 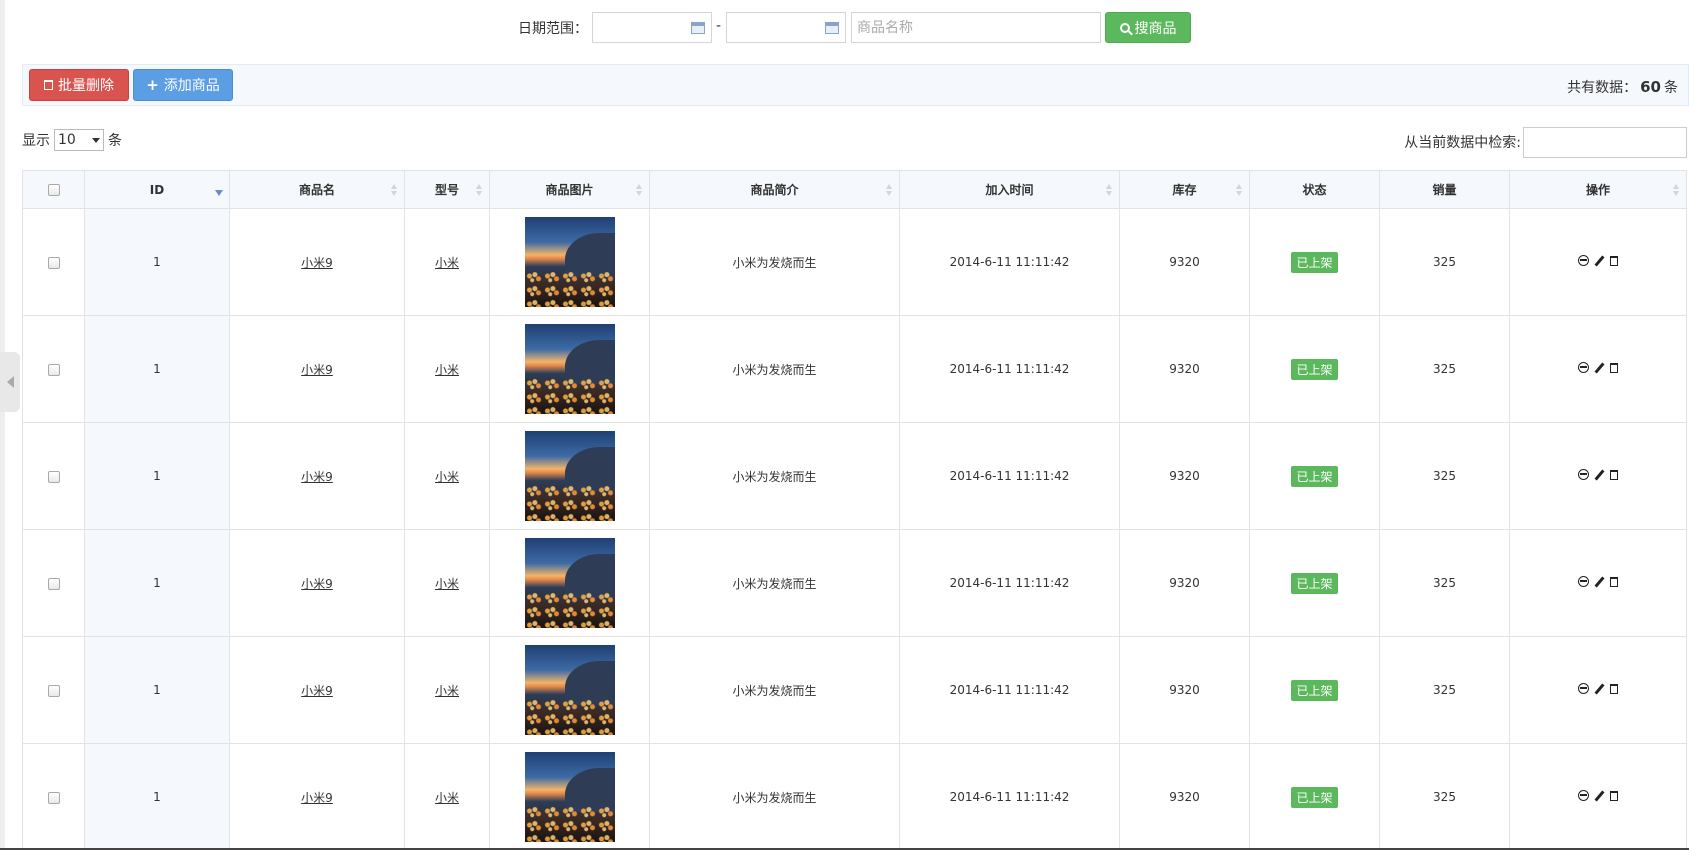 I want to click on header-ops: 操作, so click(x=1598, y=189).